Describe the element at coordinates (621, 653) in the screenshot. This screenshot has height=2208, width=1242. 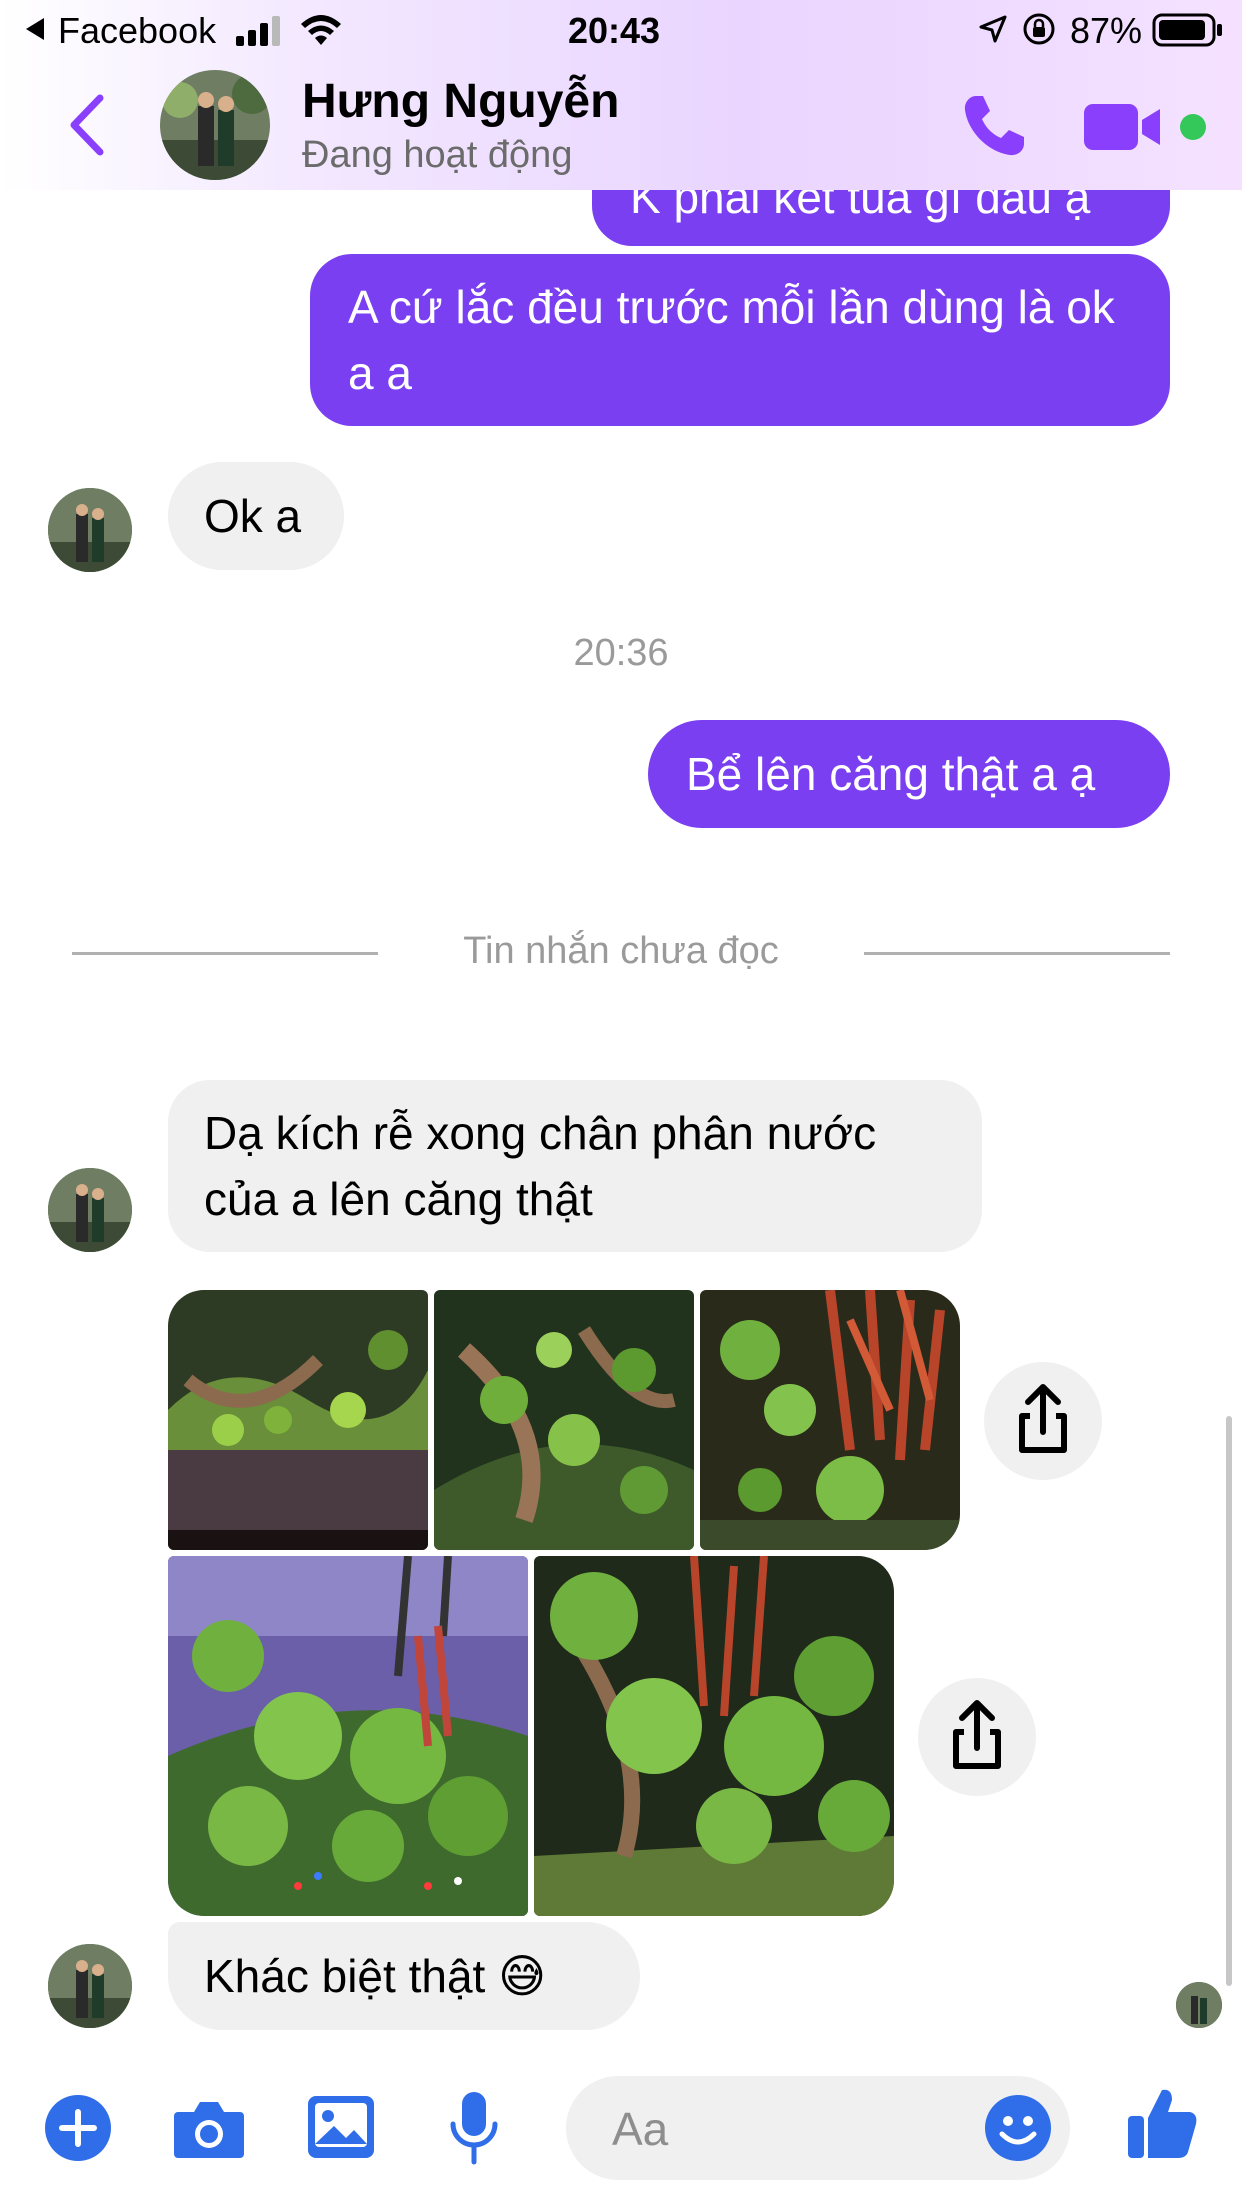
I see `timestamp-divider: 20:36` at that location.